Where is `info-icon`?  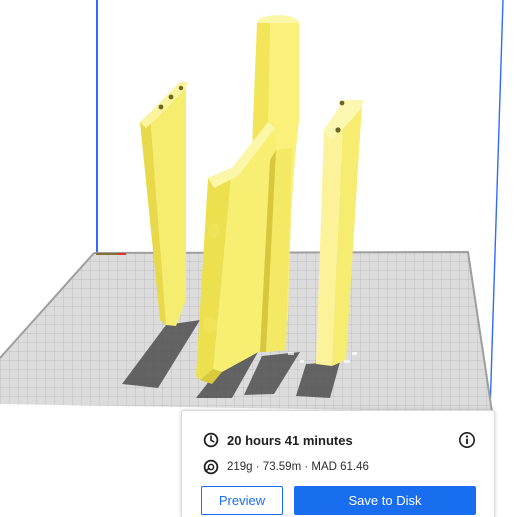 info-icon is located at coordinates (467, 440).